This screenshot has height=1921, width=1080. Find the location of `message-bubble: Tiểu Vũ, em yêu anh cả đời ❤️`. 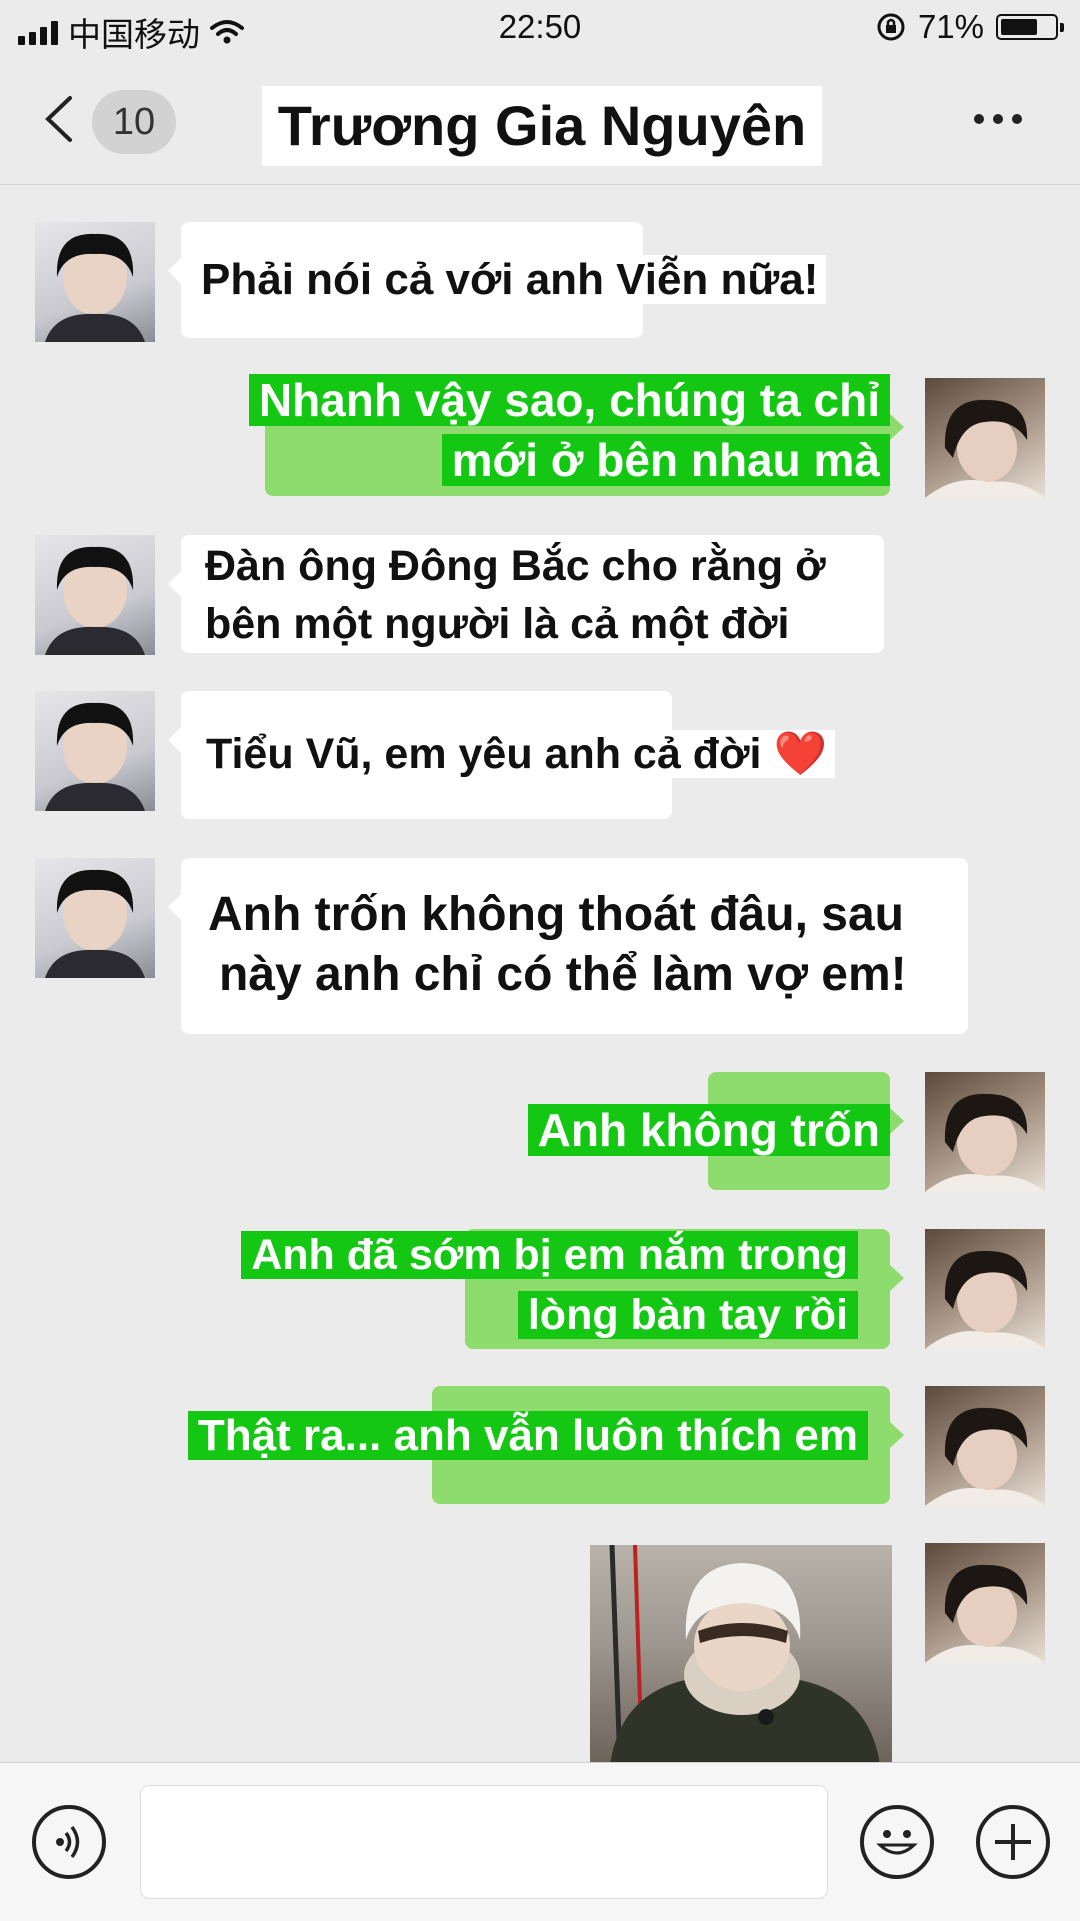

message-bubble: Tiểu Vũ, em yêu anh cả đời ❤️ is located at coordinates (501, 755).